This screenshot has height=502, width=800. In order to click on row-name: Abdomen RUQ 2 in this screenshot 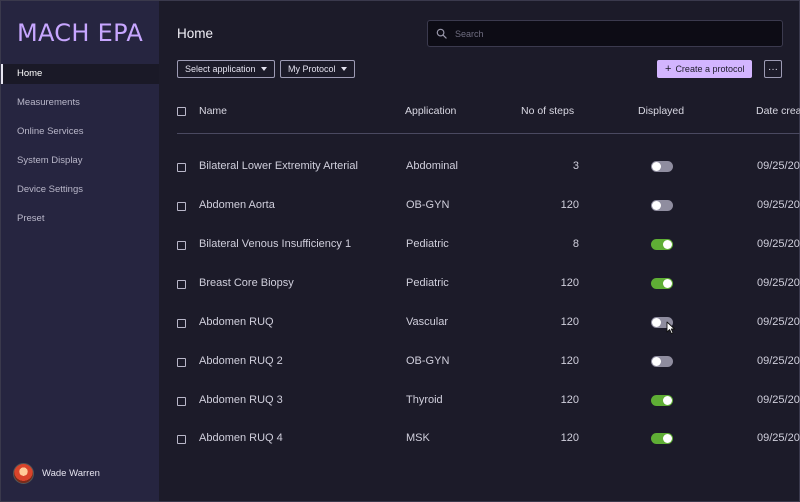, I will do `click(241, 361)`.